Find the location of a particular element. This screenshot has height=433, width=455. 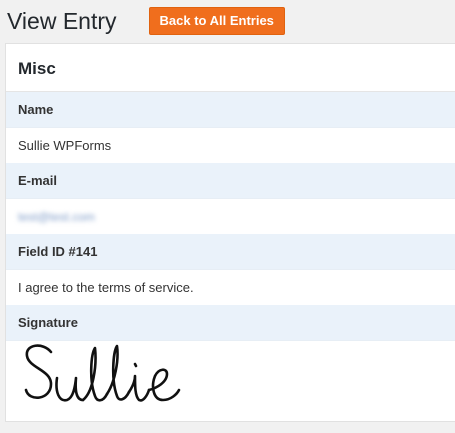

field-value-email: test@test.com is located at coordinates (230, 216).